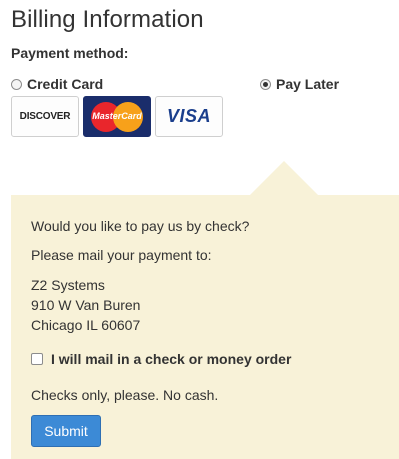 The height and width of the screenshot is (459, 399). What do you see at coordinates (140, 226) in the screenshot?
I see `check-question-text: Would you like to pay us by check?` at bounding box center [140, 226].